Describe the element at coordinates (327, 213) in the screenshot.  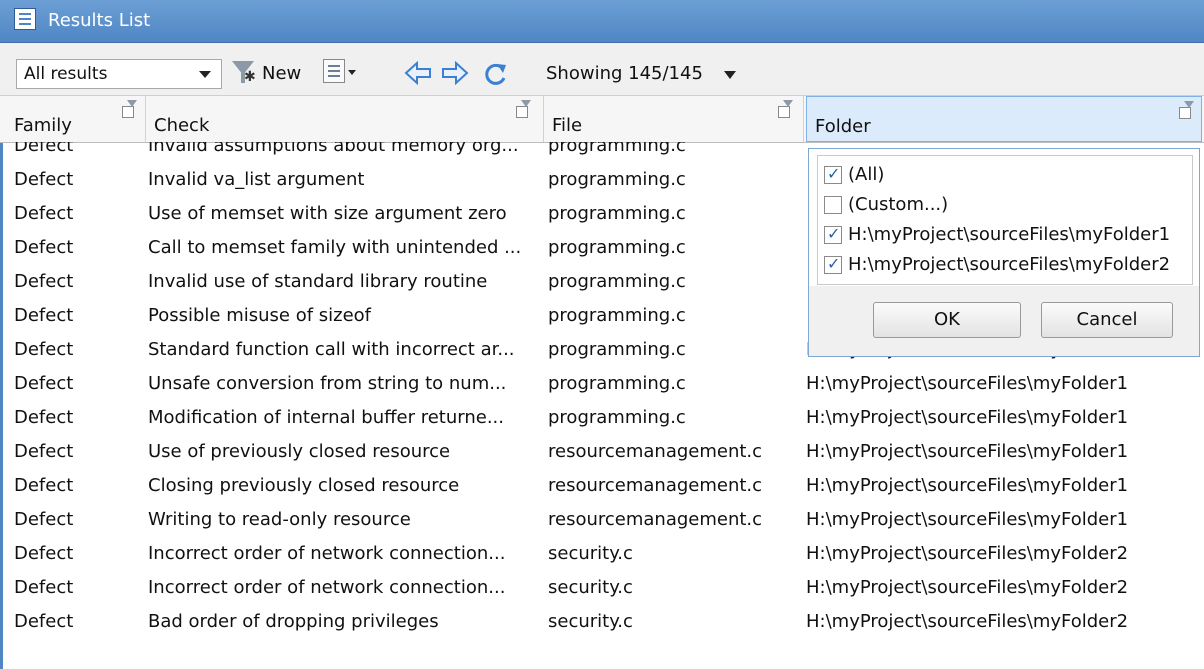
I see `check-cell: Use of memset with size argument zero` at that location.